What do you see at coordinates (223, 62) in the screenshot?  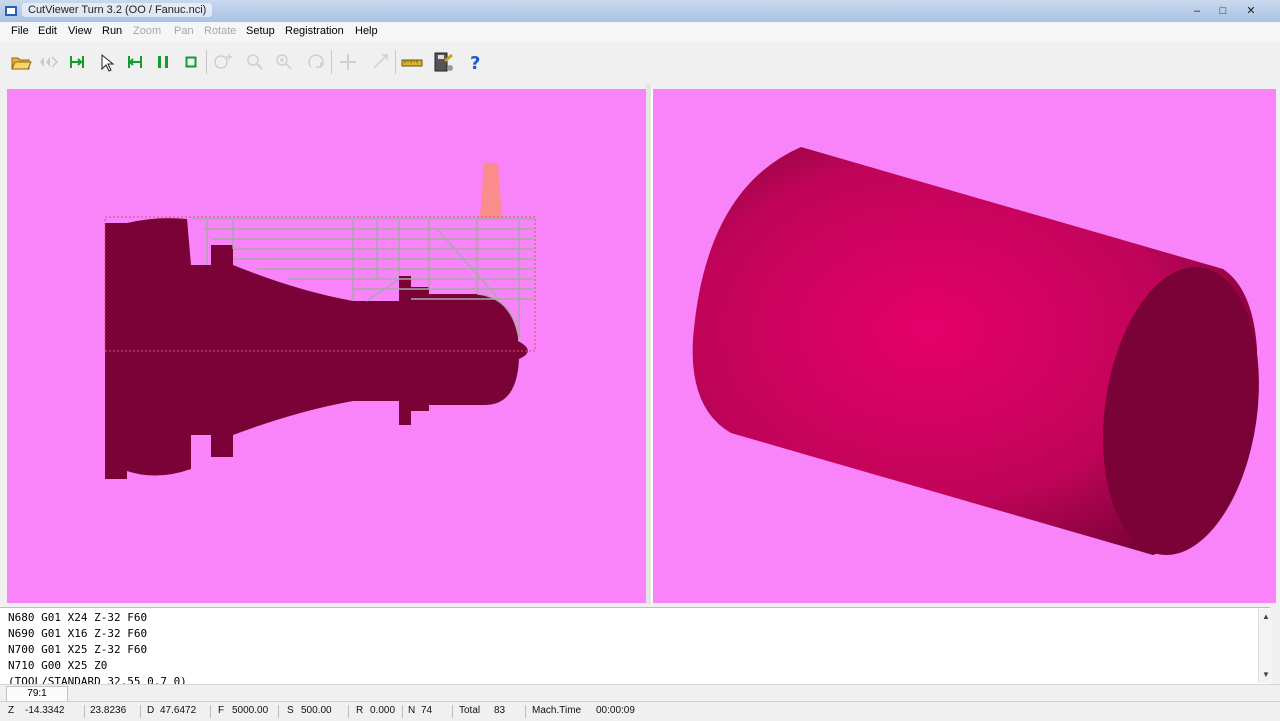 I see `zoom-window-icon` at bounding box center [223, 62].